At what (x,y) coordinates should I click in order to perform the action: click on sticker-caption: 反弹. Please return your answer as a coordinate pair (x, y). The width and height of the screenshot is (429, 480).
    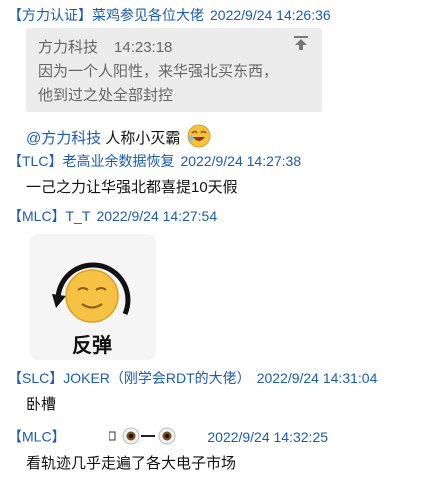
    Looking at the image, I should click on (92, 345).